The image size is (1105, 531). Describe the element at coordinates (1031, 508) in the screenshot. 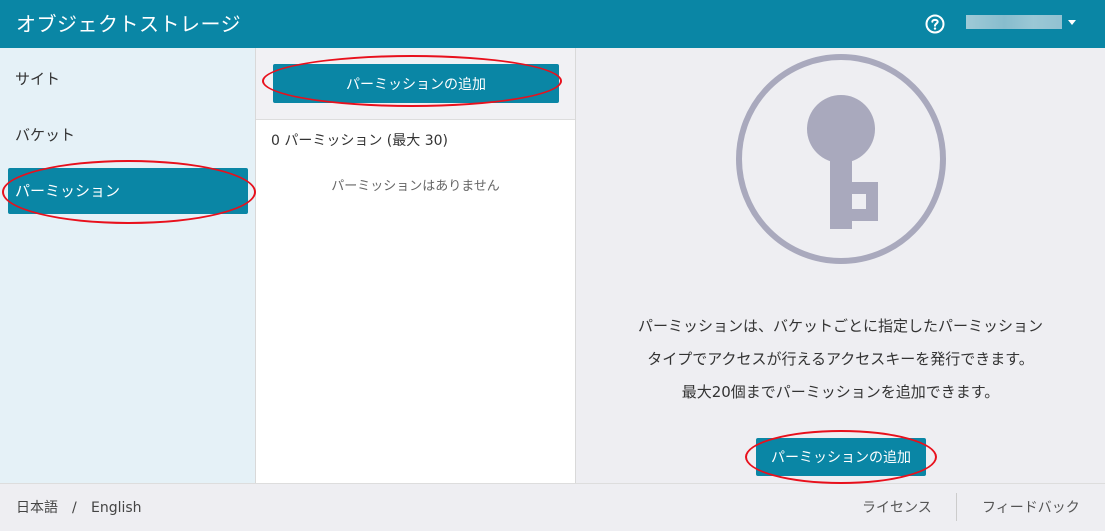

I see `feedback-link: フィードバック` at that location.